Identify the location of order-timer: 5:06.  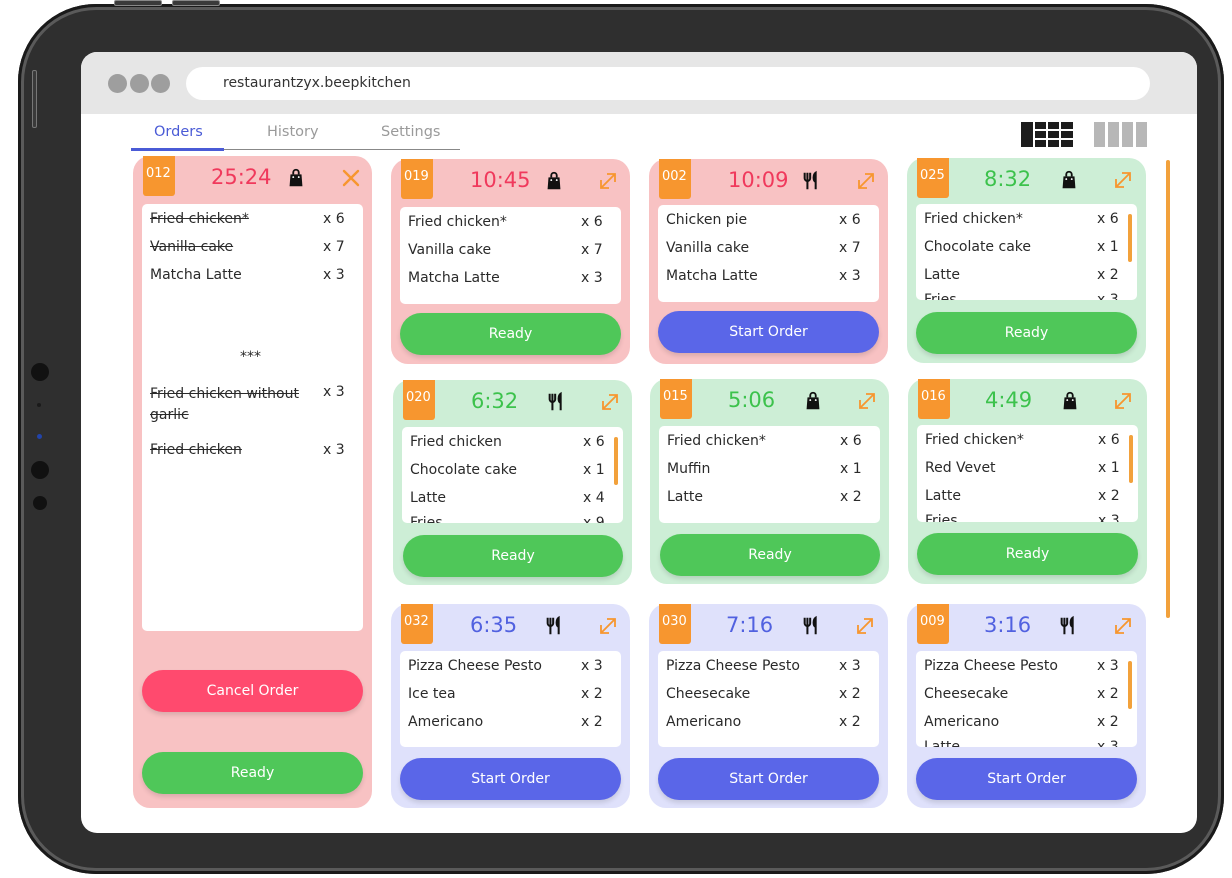
(752, 400).